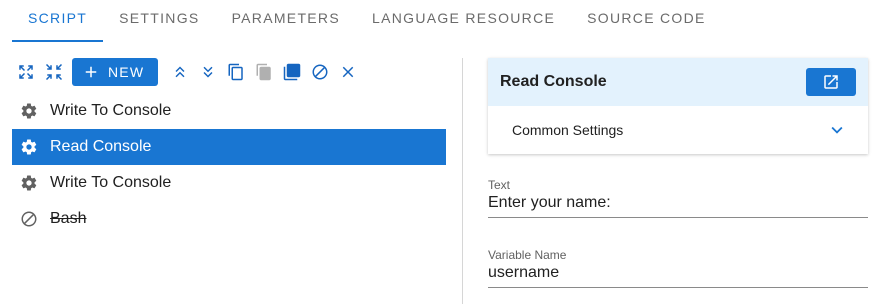  I want to click on step-header: Read Console, so click(678, 82).